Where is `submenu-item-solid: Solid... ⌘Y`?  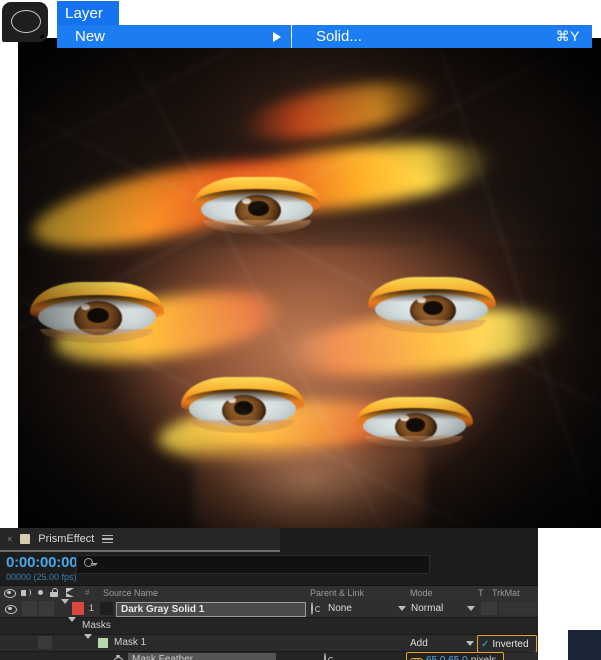
submenu-item-solid: Solid... ⌘Y is located at coordinates (442, 36).